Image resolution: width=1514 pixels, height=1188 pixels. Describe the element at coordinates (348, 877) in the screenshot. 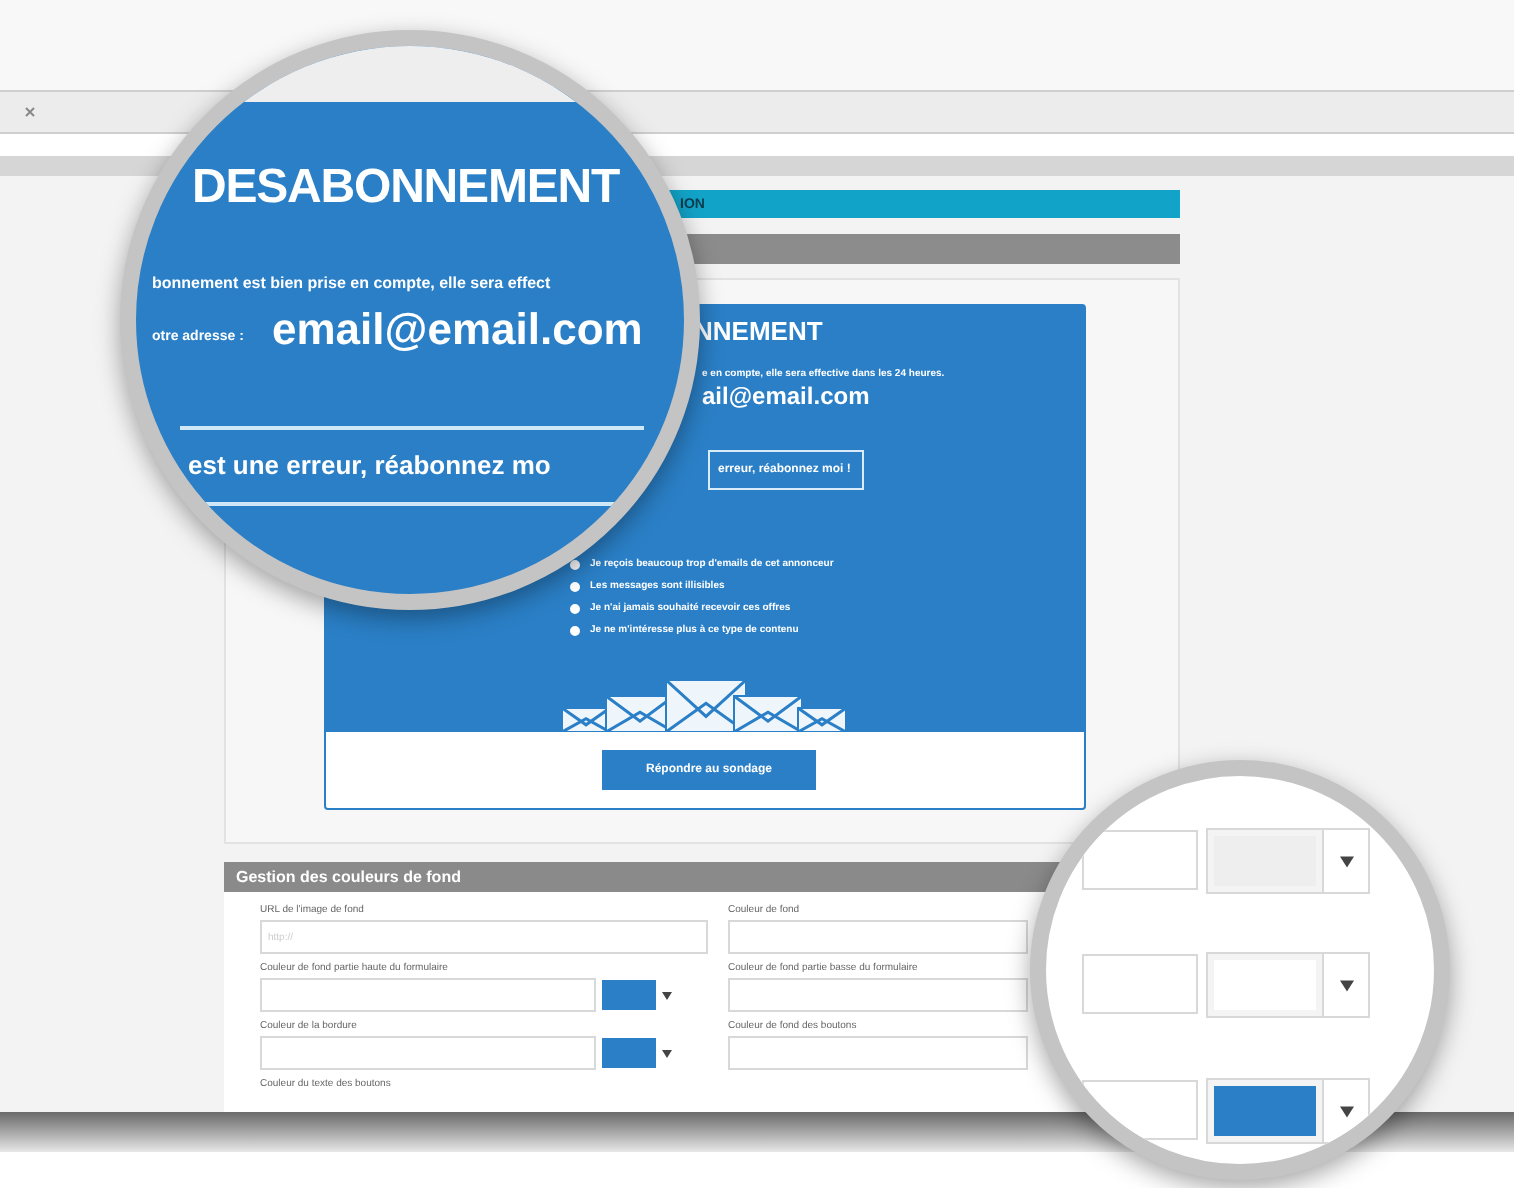

I see `panel-title: Gestion des couleurs de fond` at that location.